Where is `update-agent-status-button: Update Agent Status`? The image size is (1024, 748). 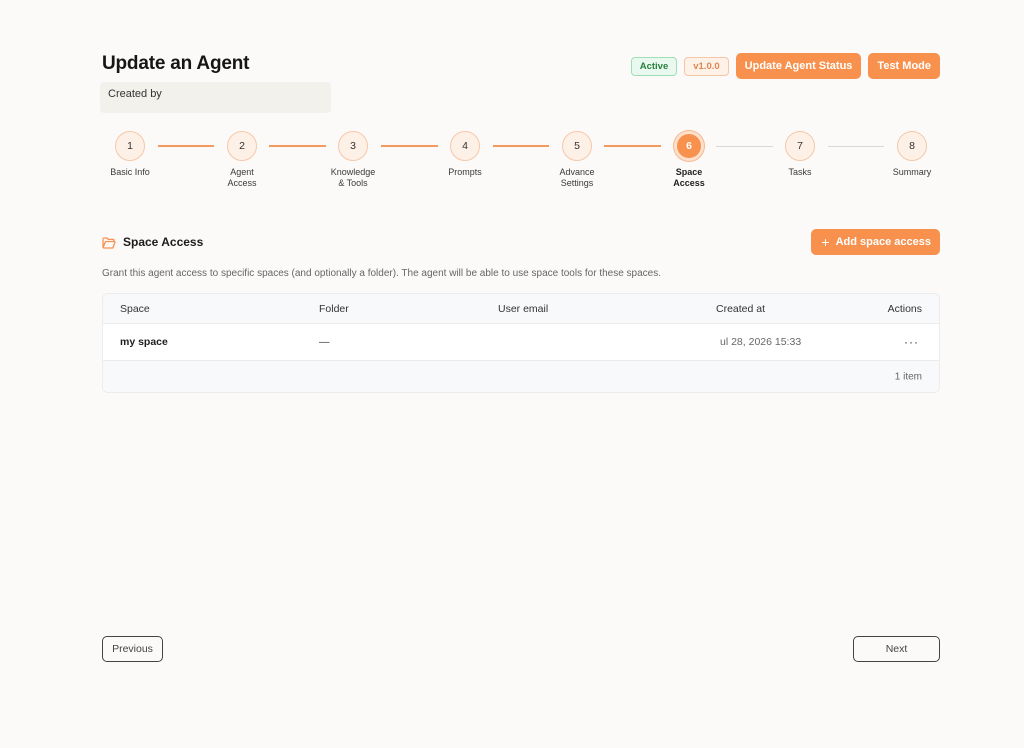
update-agent-status-button: Update Agent Status is located at coordinates (798, 66).